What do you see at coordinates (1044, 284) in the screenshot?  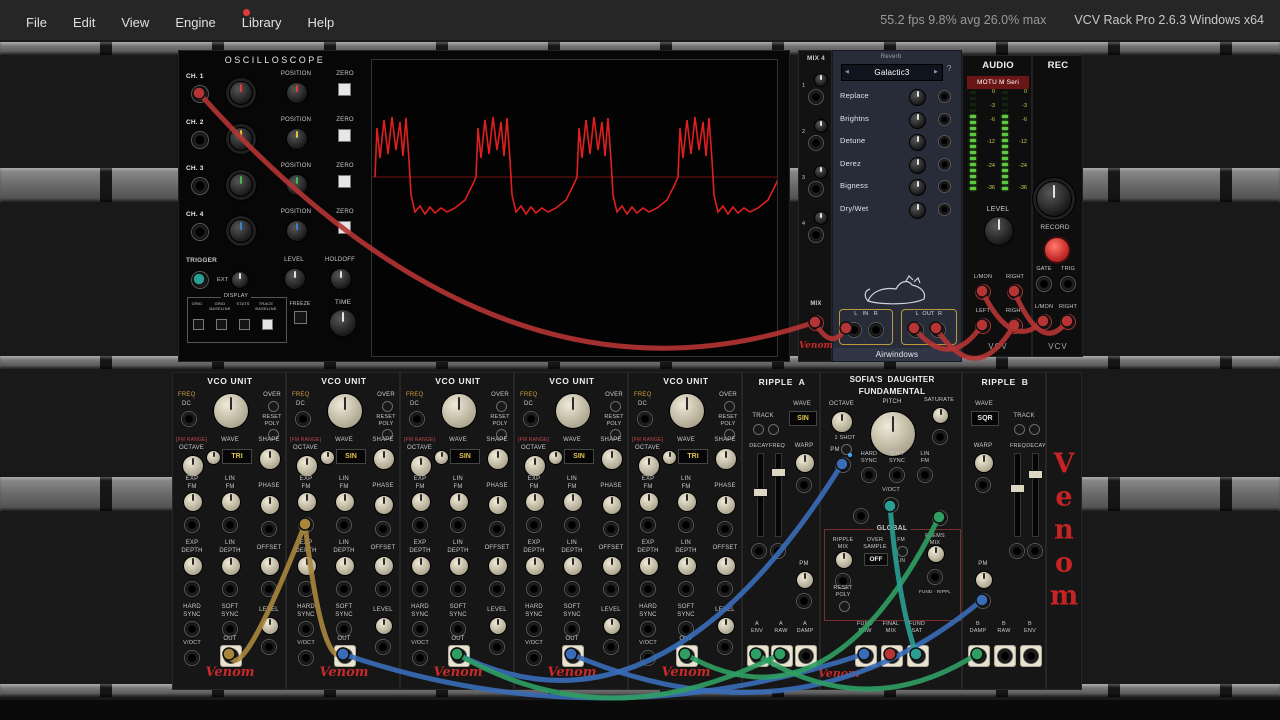 I see `gate-port` at bounding box center [1044, 284].